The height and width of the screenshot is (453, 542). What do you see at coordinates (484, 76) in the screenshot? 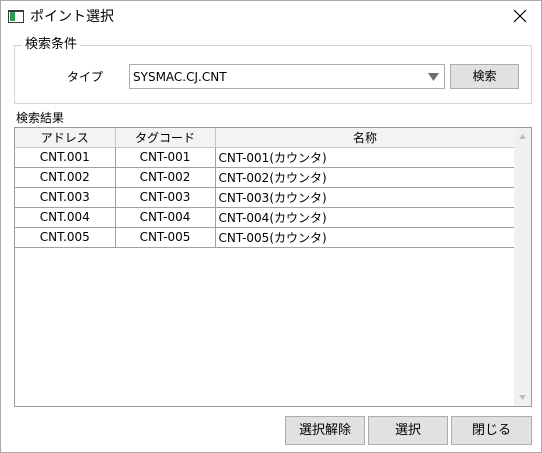
I see `search-button: 検索` at bounding box center [484, 76].